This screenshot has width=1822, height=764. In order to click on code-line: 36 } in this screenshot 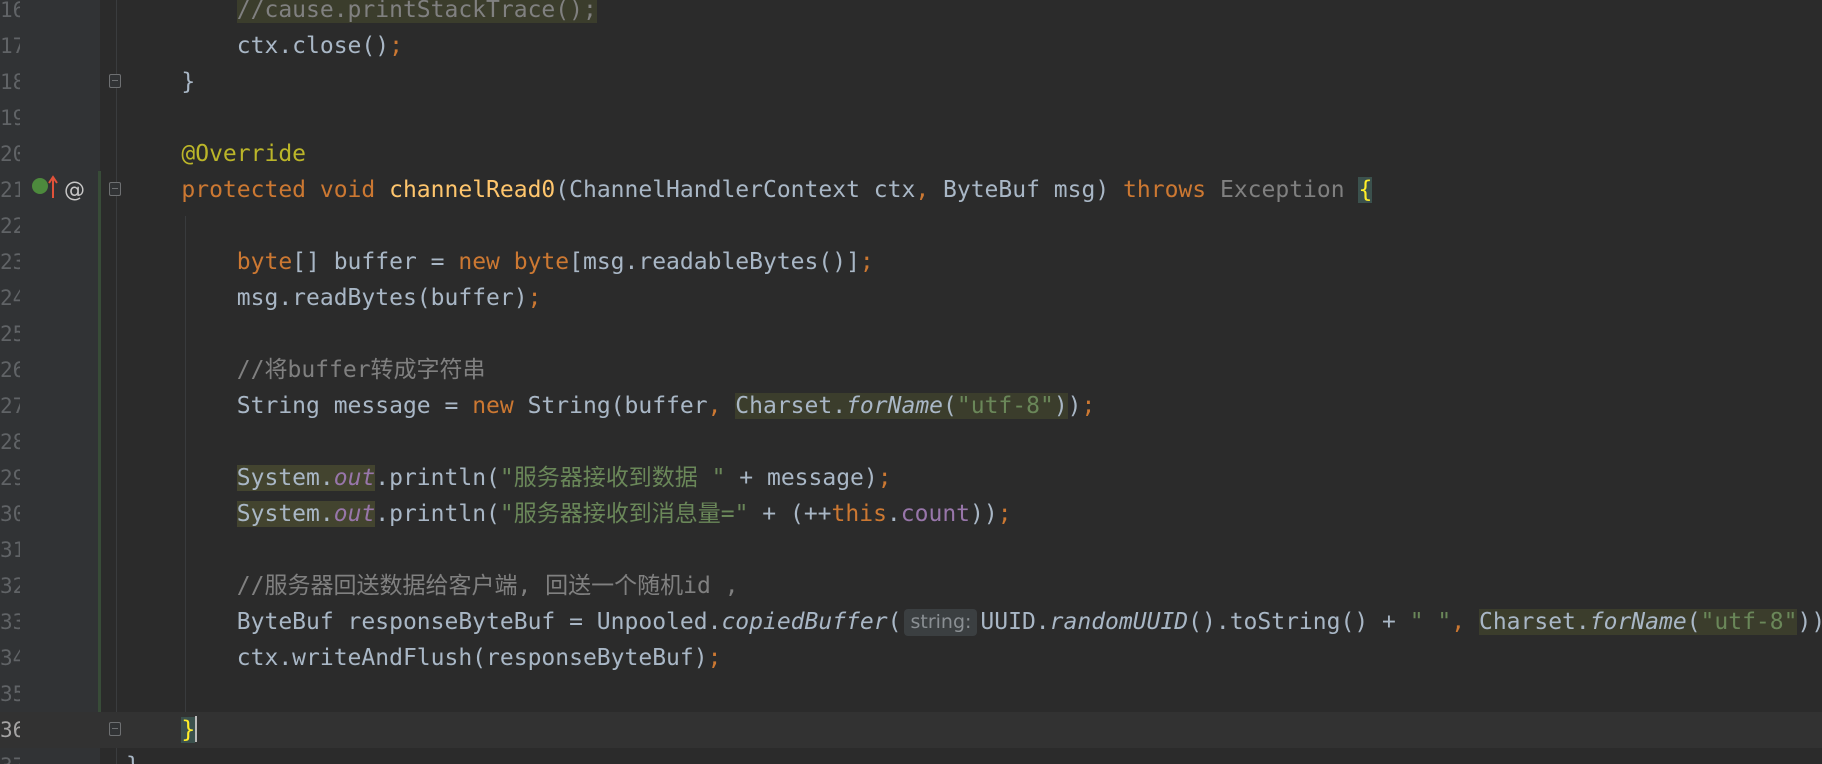, I will do `click(911, 730)`.